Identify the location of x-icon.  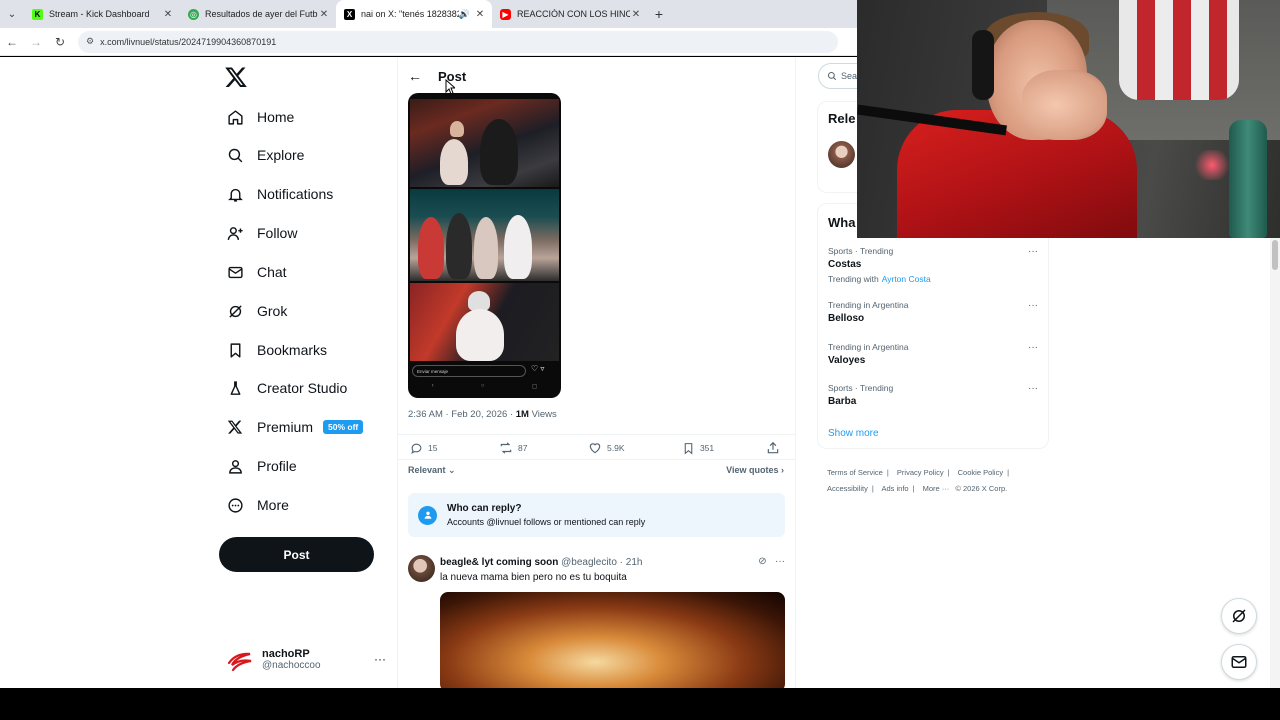
(235, 427).